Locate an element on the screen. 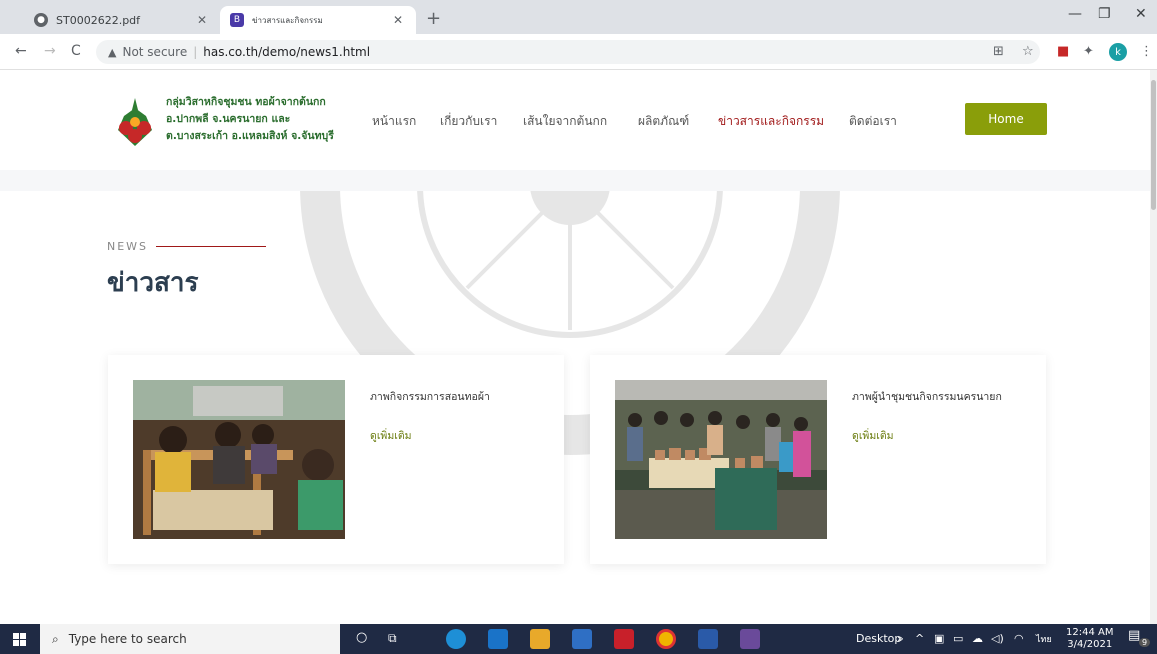  community-logo-icon is located at coordinates (135, 122).